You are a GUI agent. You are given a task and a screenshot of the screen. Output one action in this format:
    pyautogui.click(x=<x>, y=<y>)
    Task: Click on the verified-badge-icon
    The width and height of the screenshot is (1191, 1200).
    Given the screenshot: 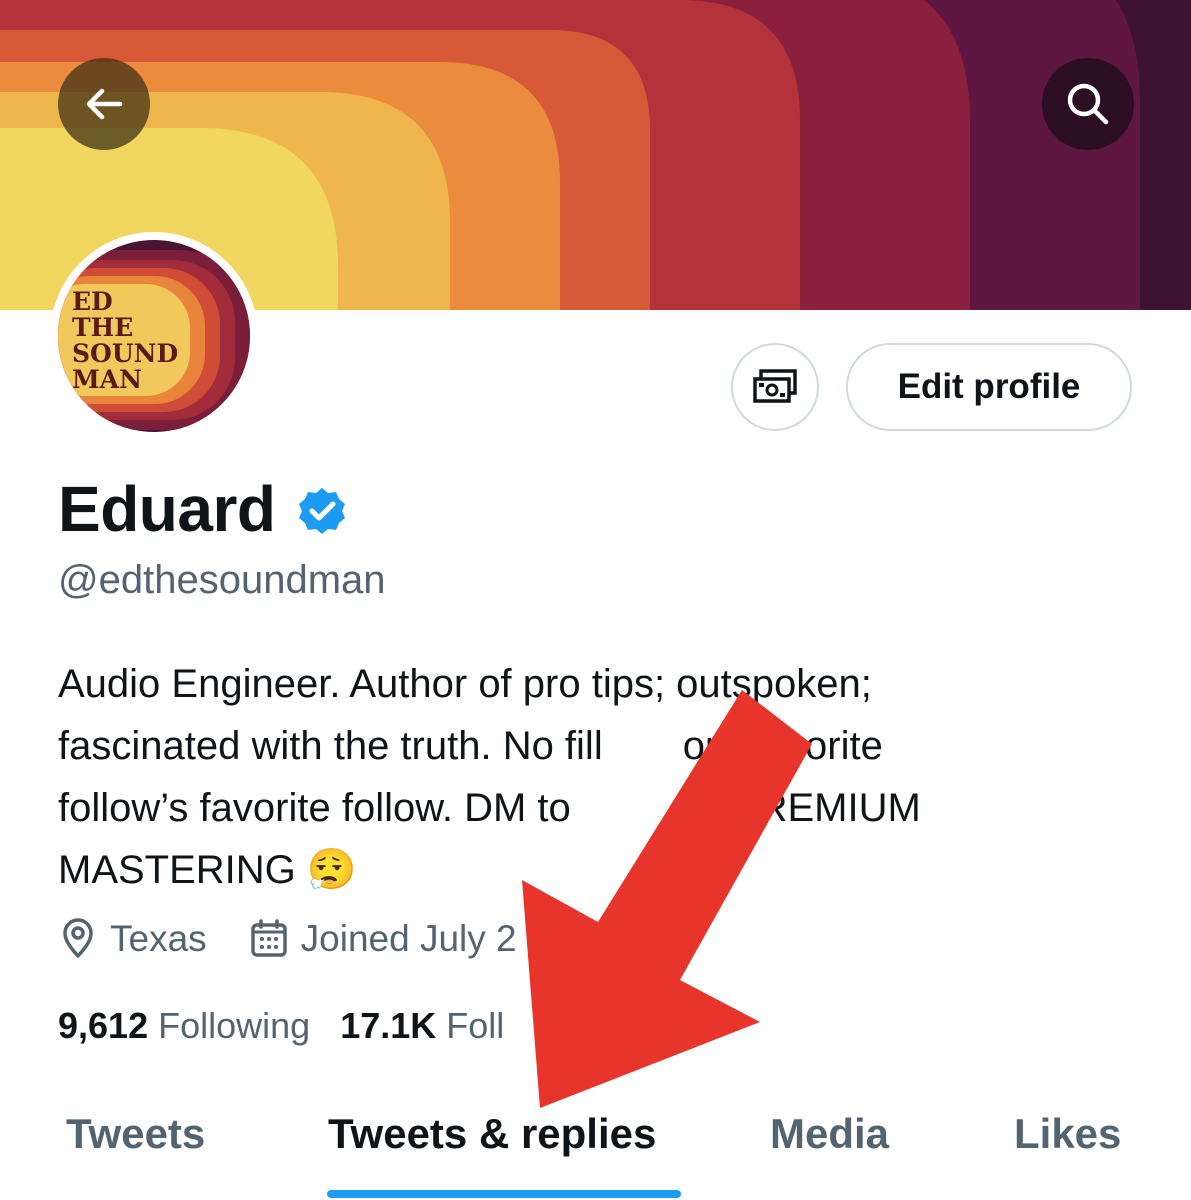 What is the action you would take?
    pyautogui.click(x=322, y=511)
    